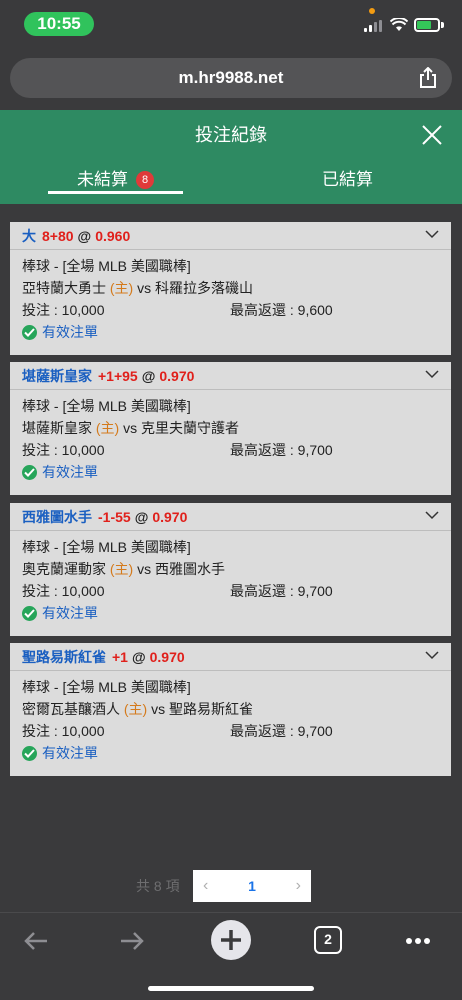 The height and width of the screenshot is (1000, 462). What do you see at coordinates (205, 886) in the screenshot?
I see `prev-page-button: ‹` at bounding box center [205, 886].